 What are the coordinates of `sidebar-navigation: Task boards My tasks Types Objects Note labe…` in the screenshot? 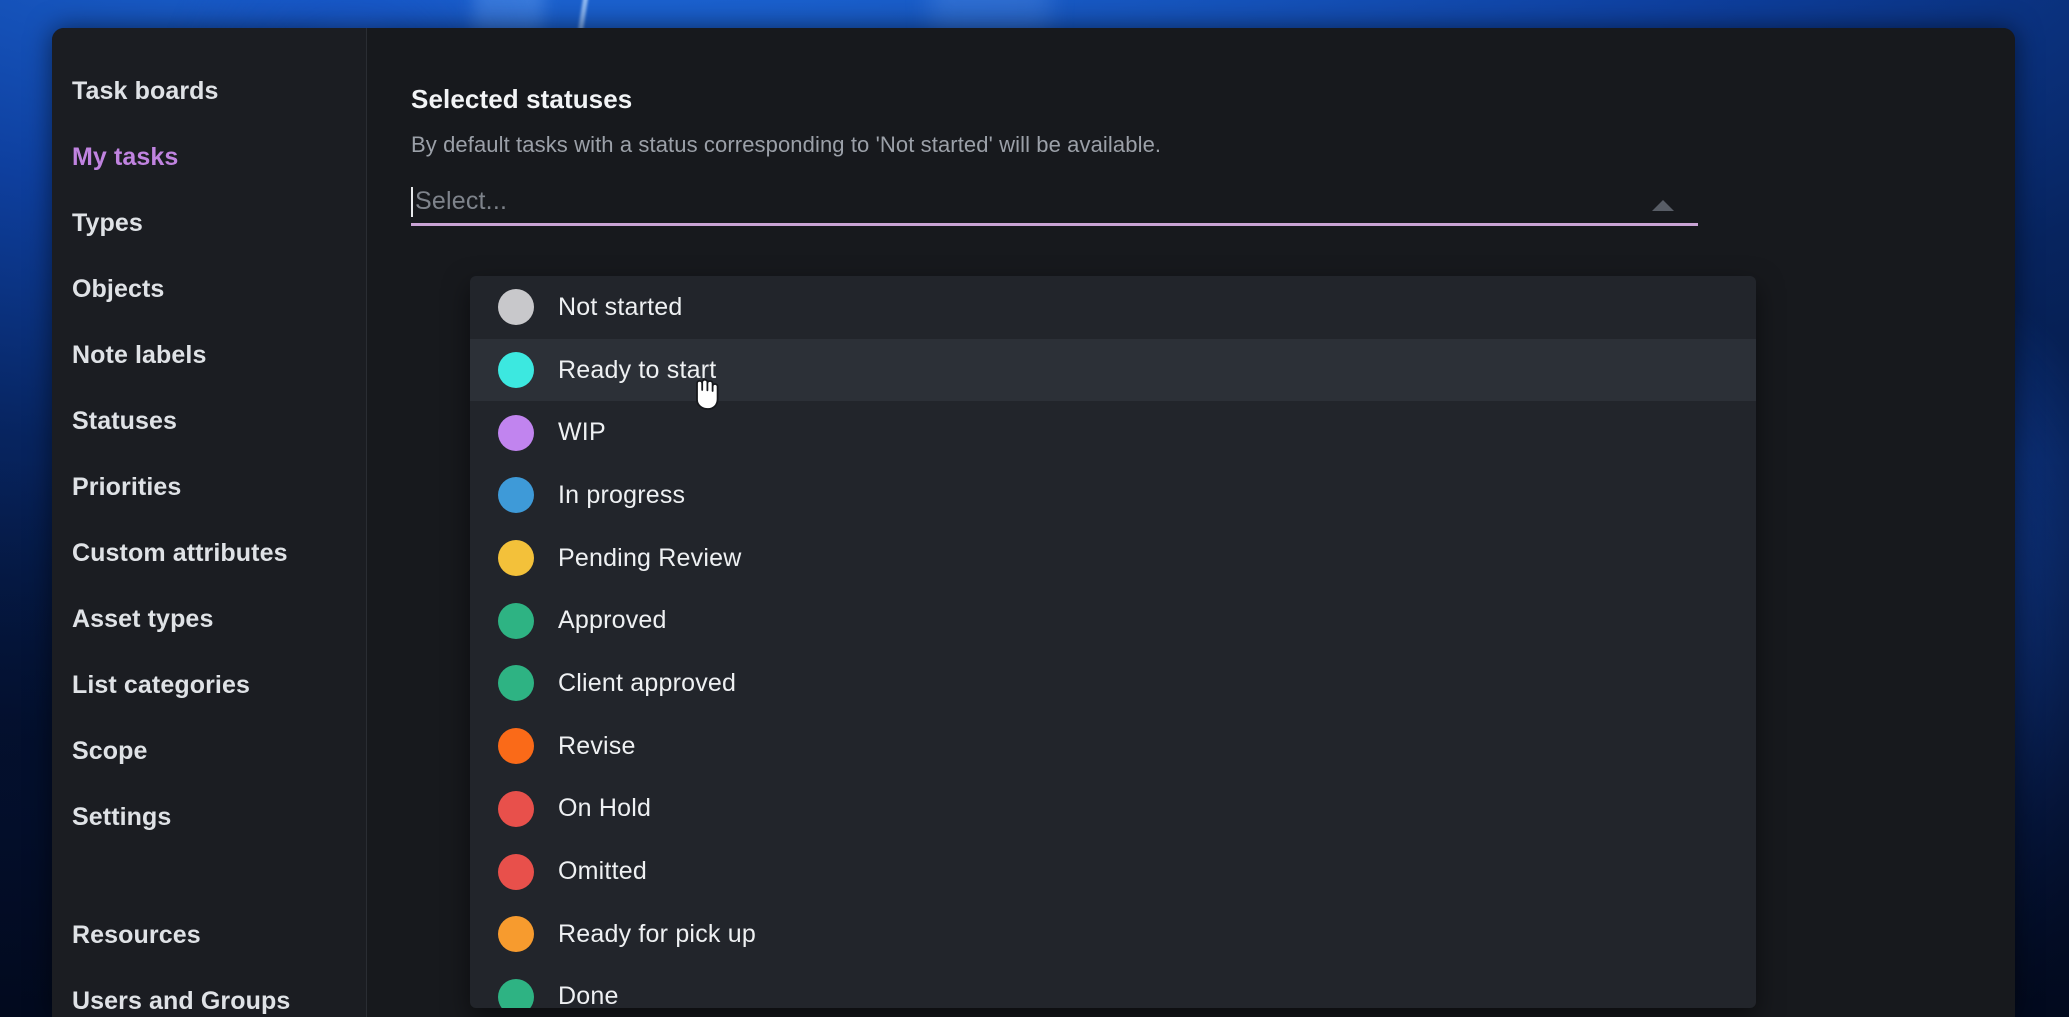 It's located at (209, 522).